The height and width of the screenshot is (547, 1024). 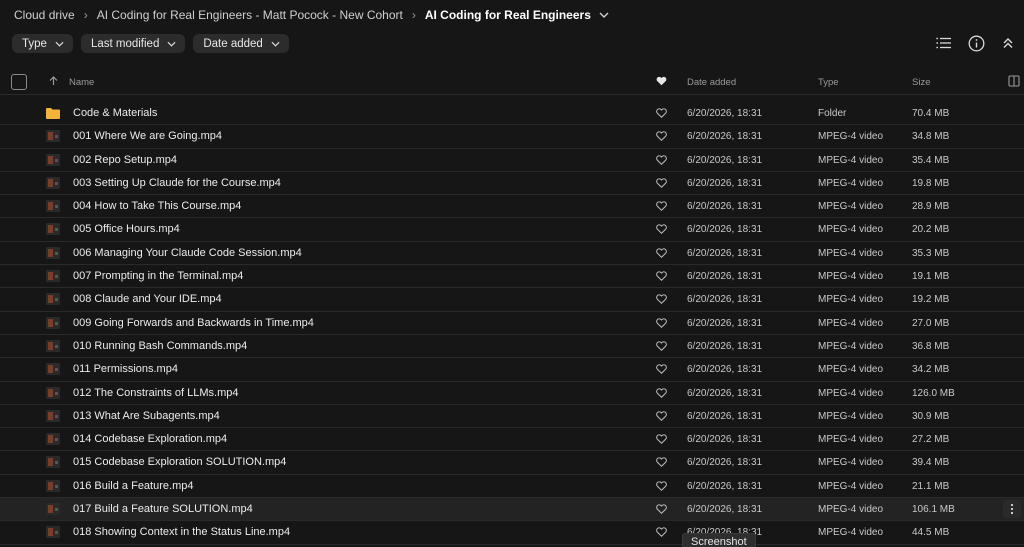 I want to click on breadcrumb-current: AI Coding for Real Engineers, so click(x=508, y=15).